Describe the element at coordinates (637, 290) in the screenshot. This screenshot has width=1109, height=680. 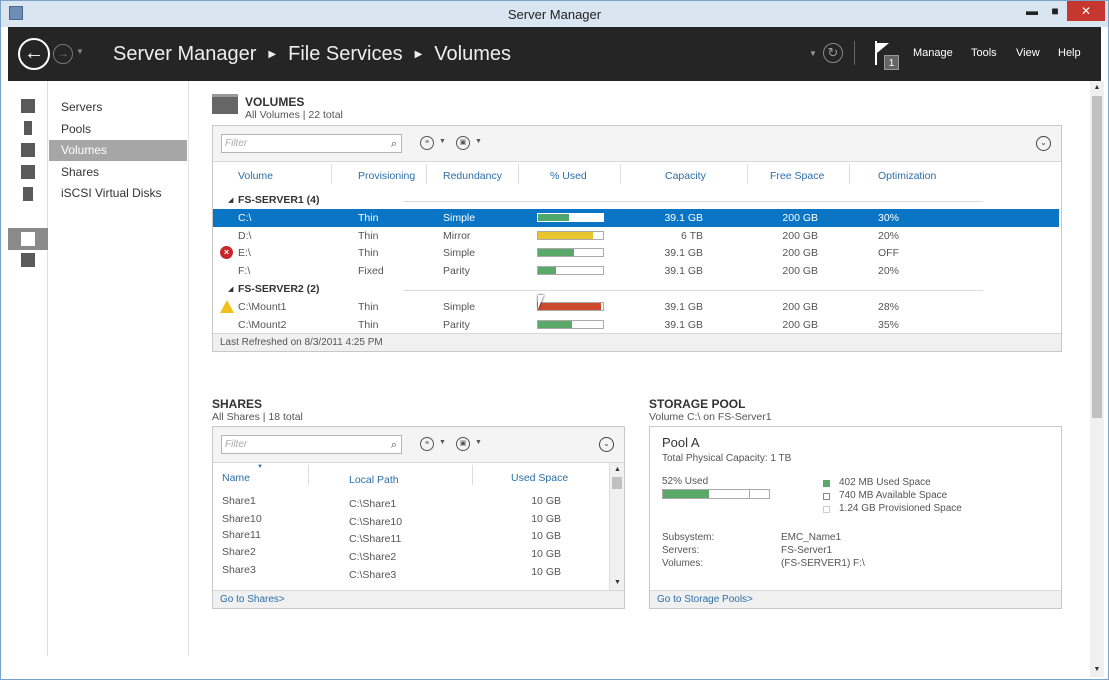
I see `group-header: ◢ FS-SERVER2 (2)` at that location.